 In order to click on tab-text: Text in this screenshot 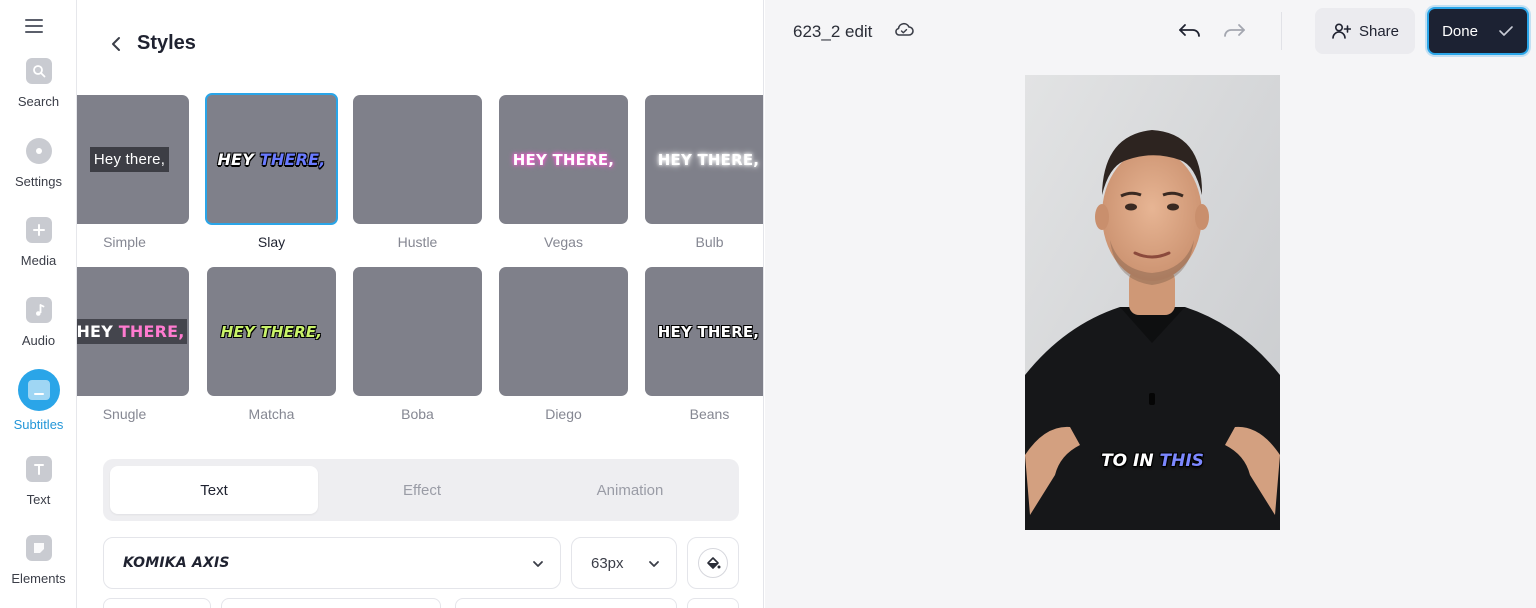, I will do `click(214, 490)`.